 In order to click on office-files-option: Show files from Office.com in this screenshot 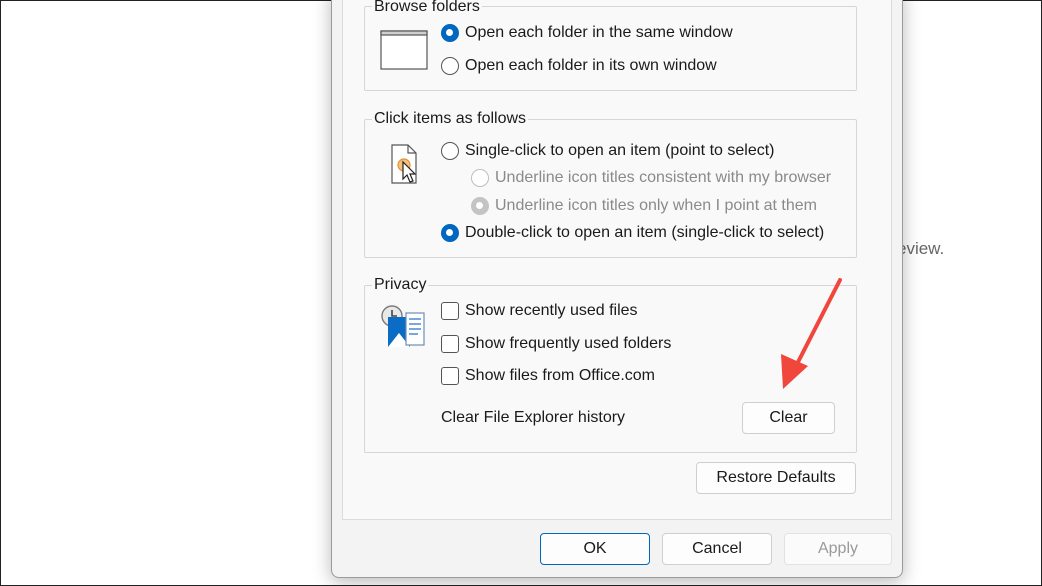, I will do `click(548, 376)`.